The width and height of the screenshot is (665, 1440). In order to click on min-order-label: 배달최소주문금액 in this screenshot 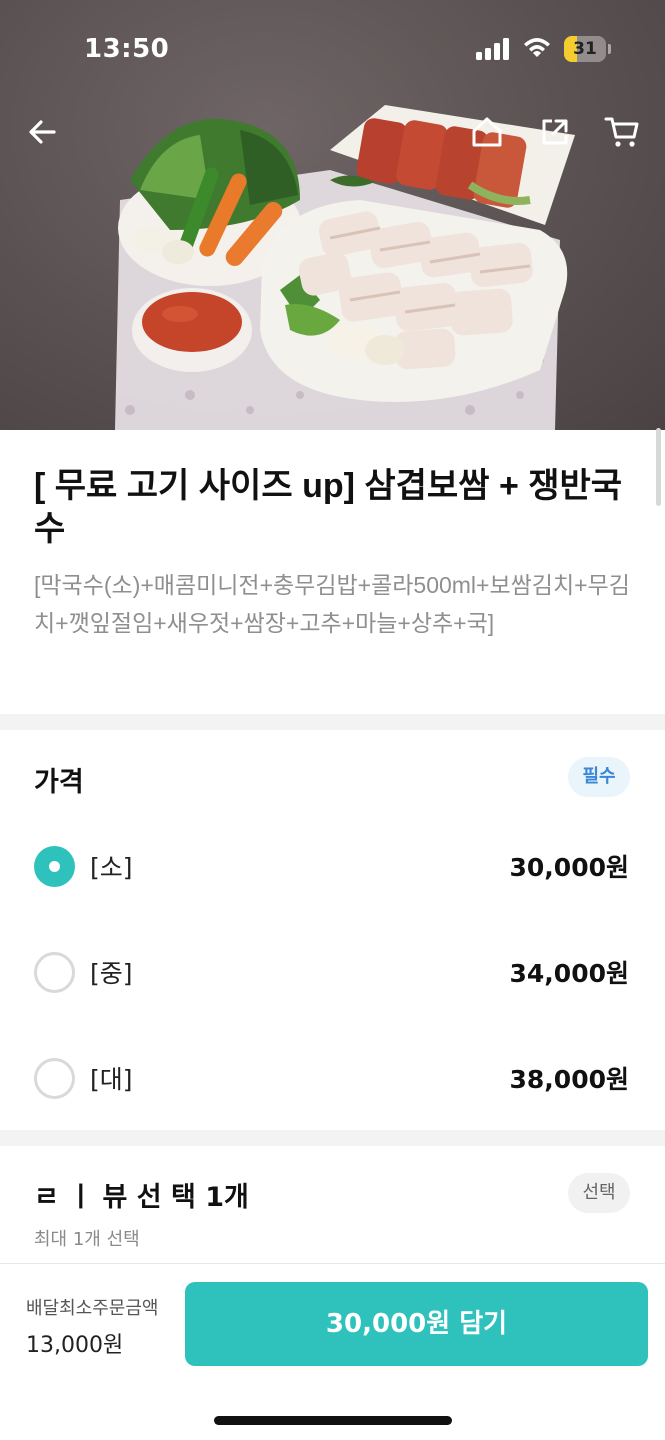, I will do `click(92, 1308)`.